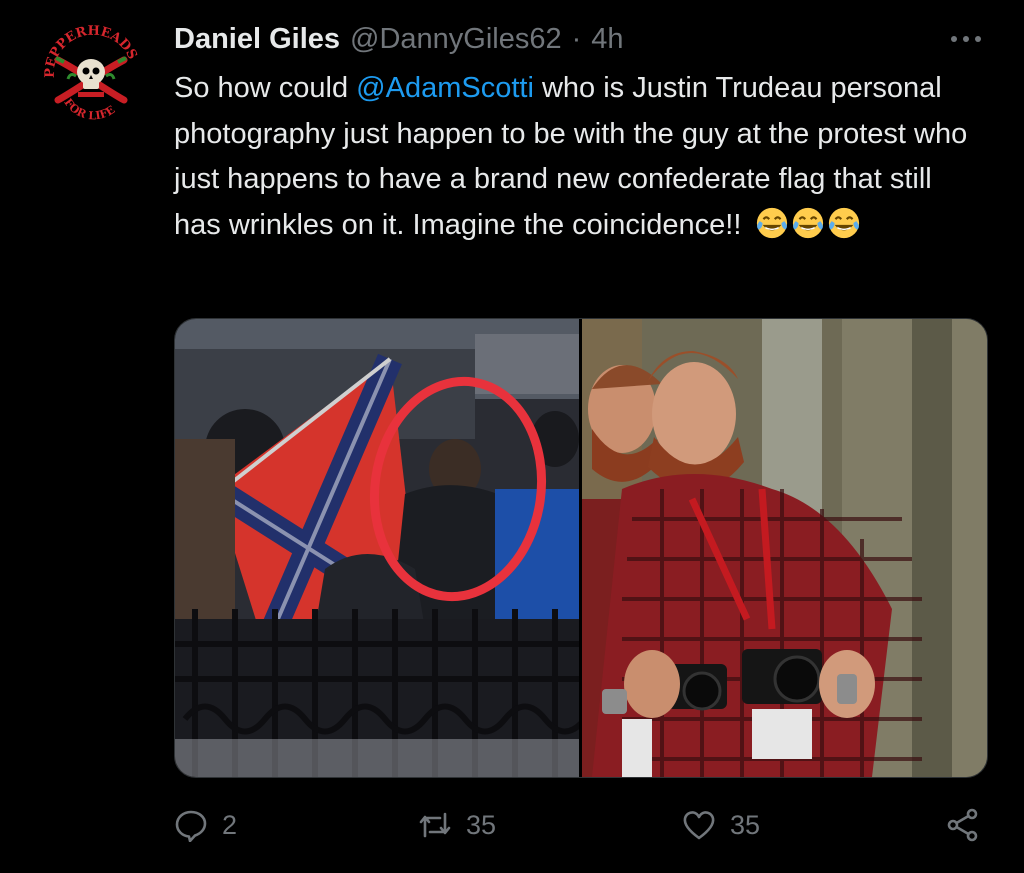  Describe the element at coordinates (481, 824) in the screenshot. I see `retweet-count: 35` at that location.